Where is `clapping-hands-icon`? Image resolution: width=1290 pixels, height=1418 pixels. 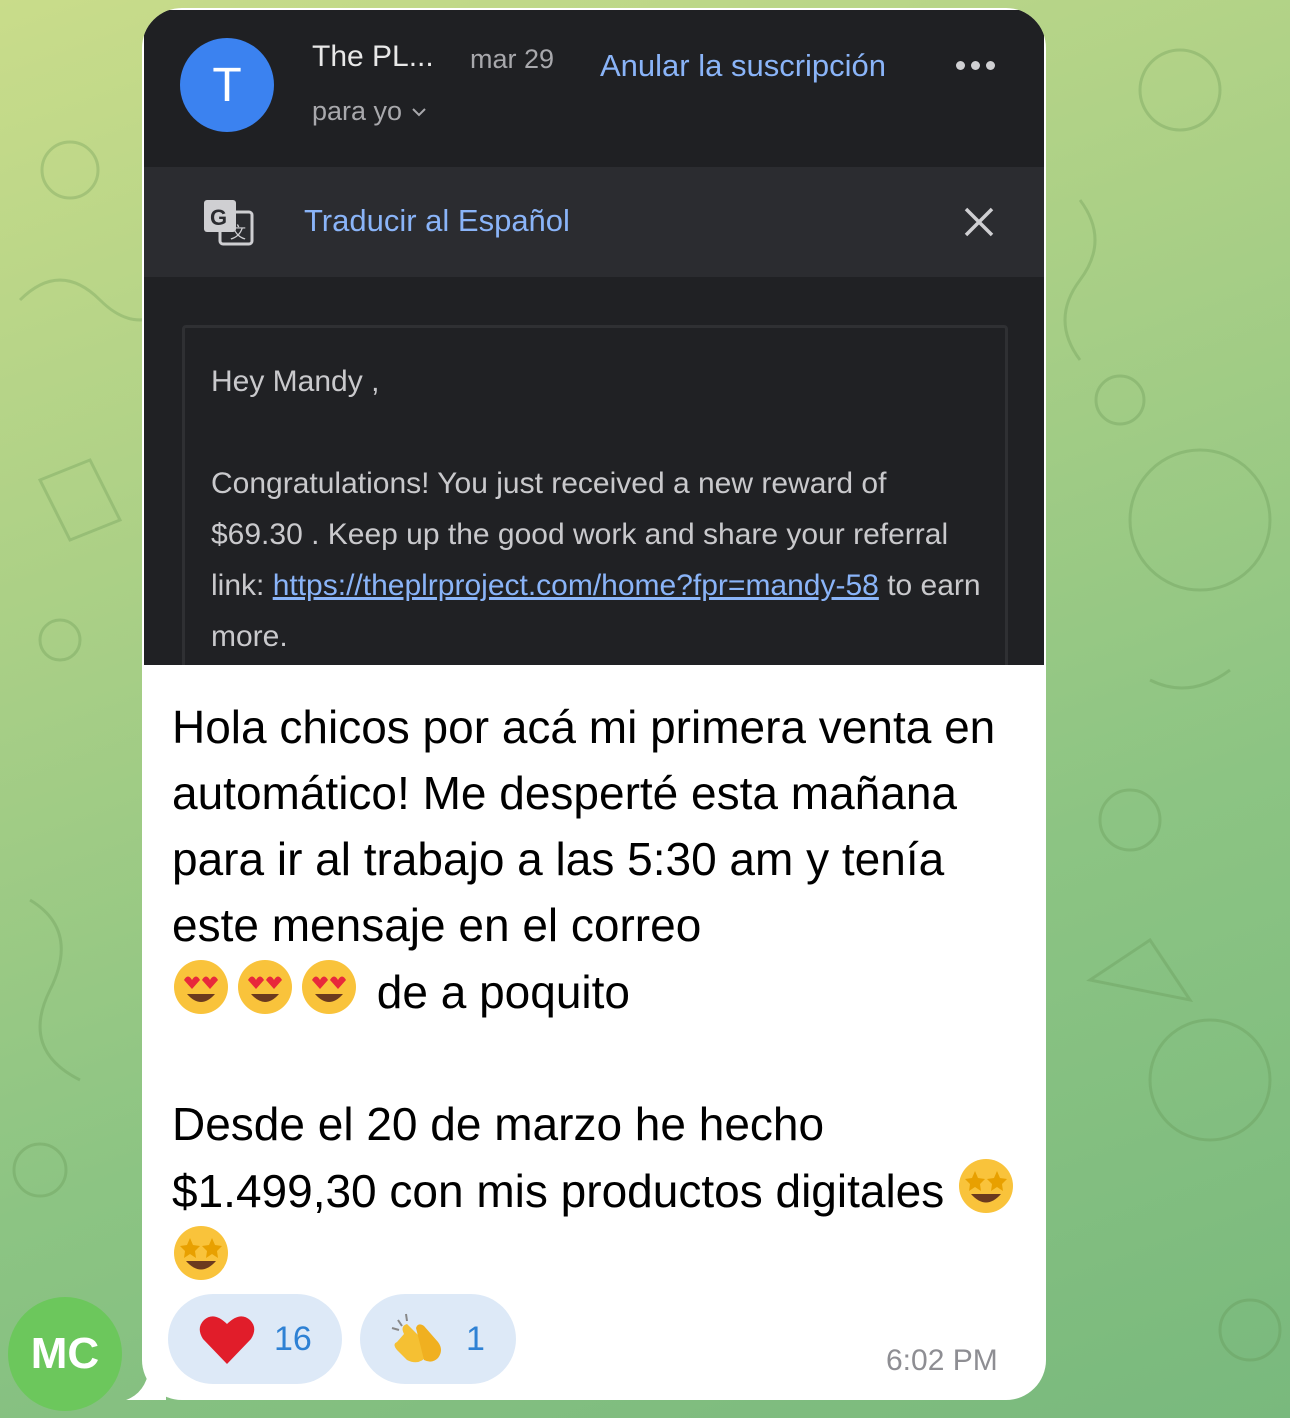 clapping-hands-icon is located at coordinates (416, 1338).